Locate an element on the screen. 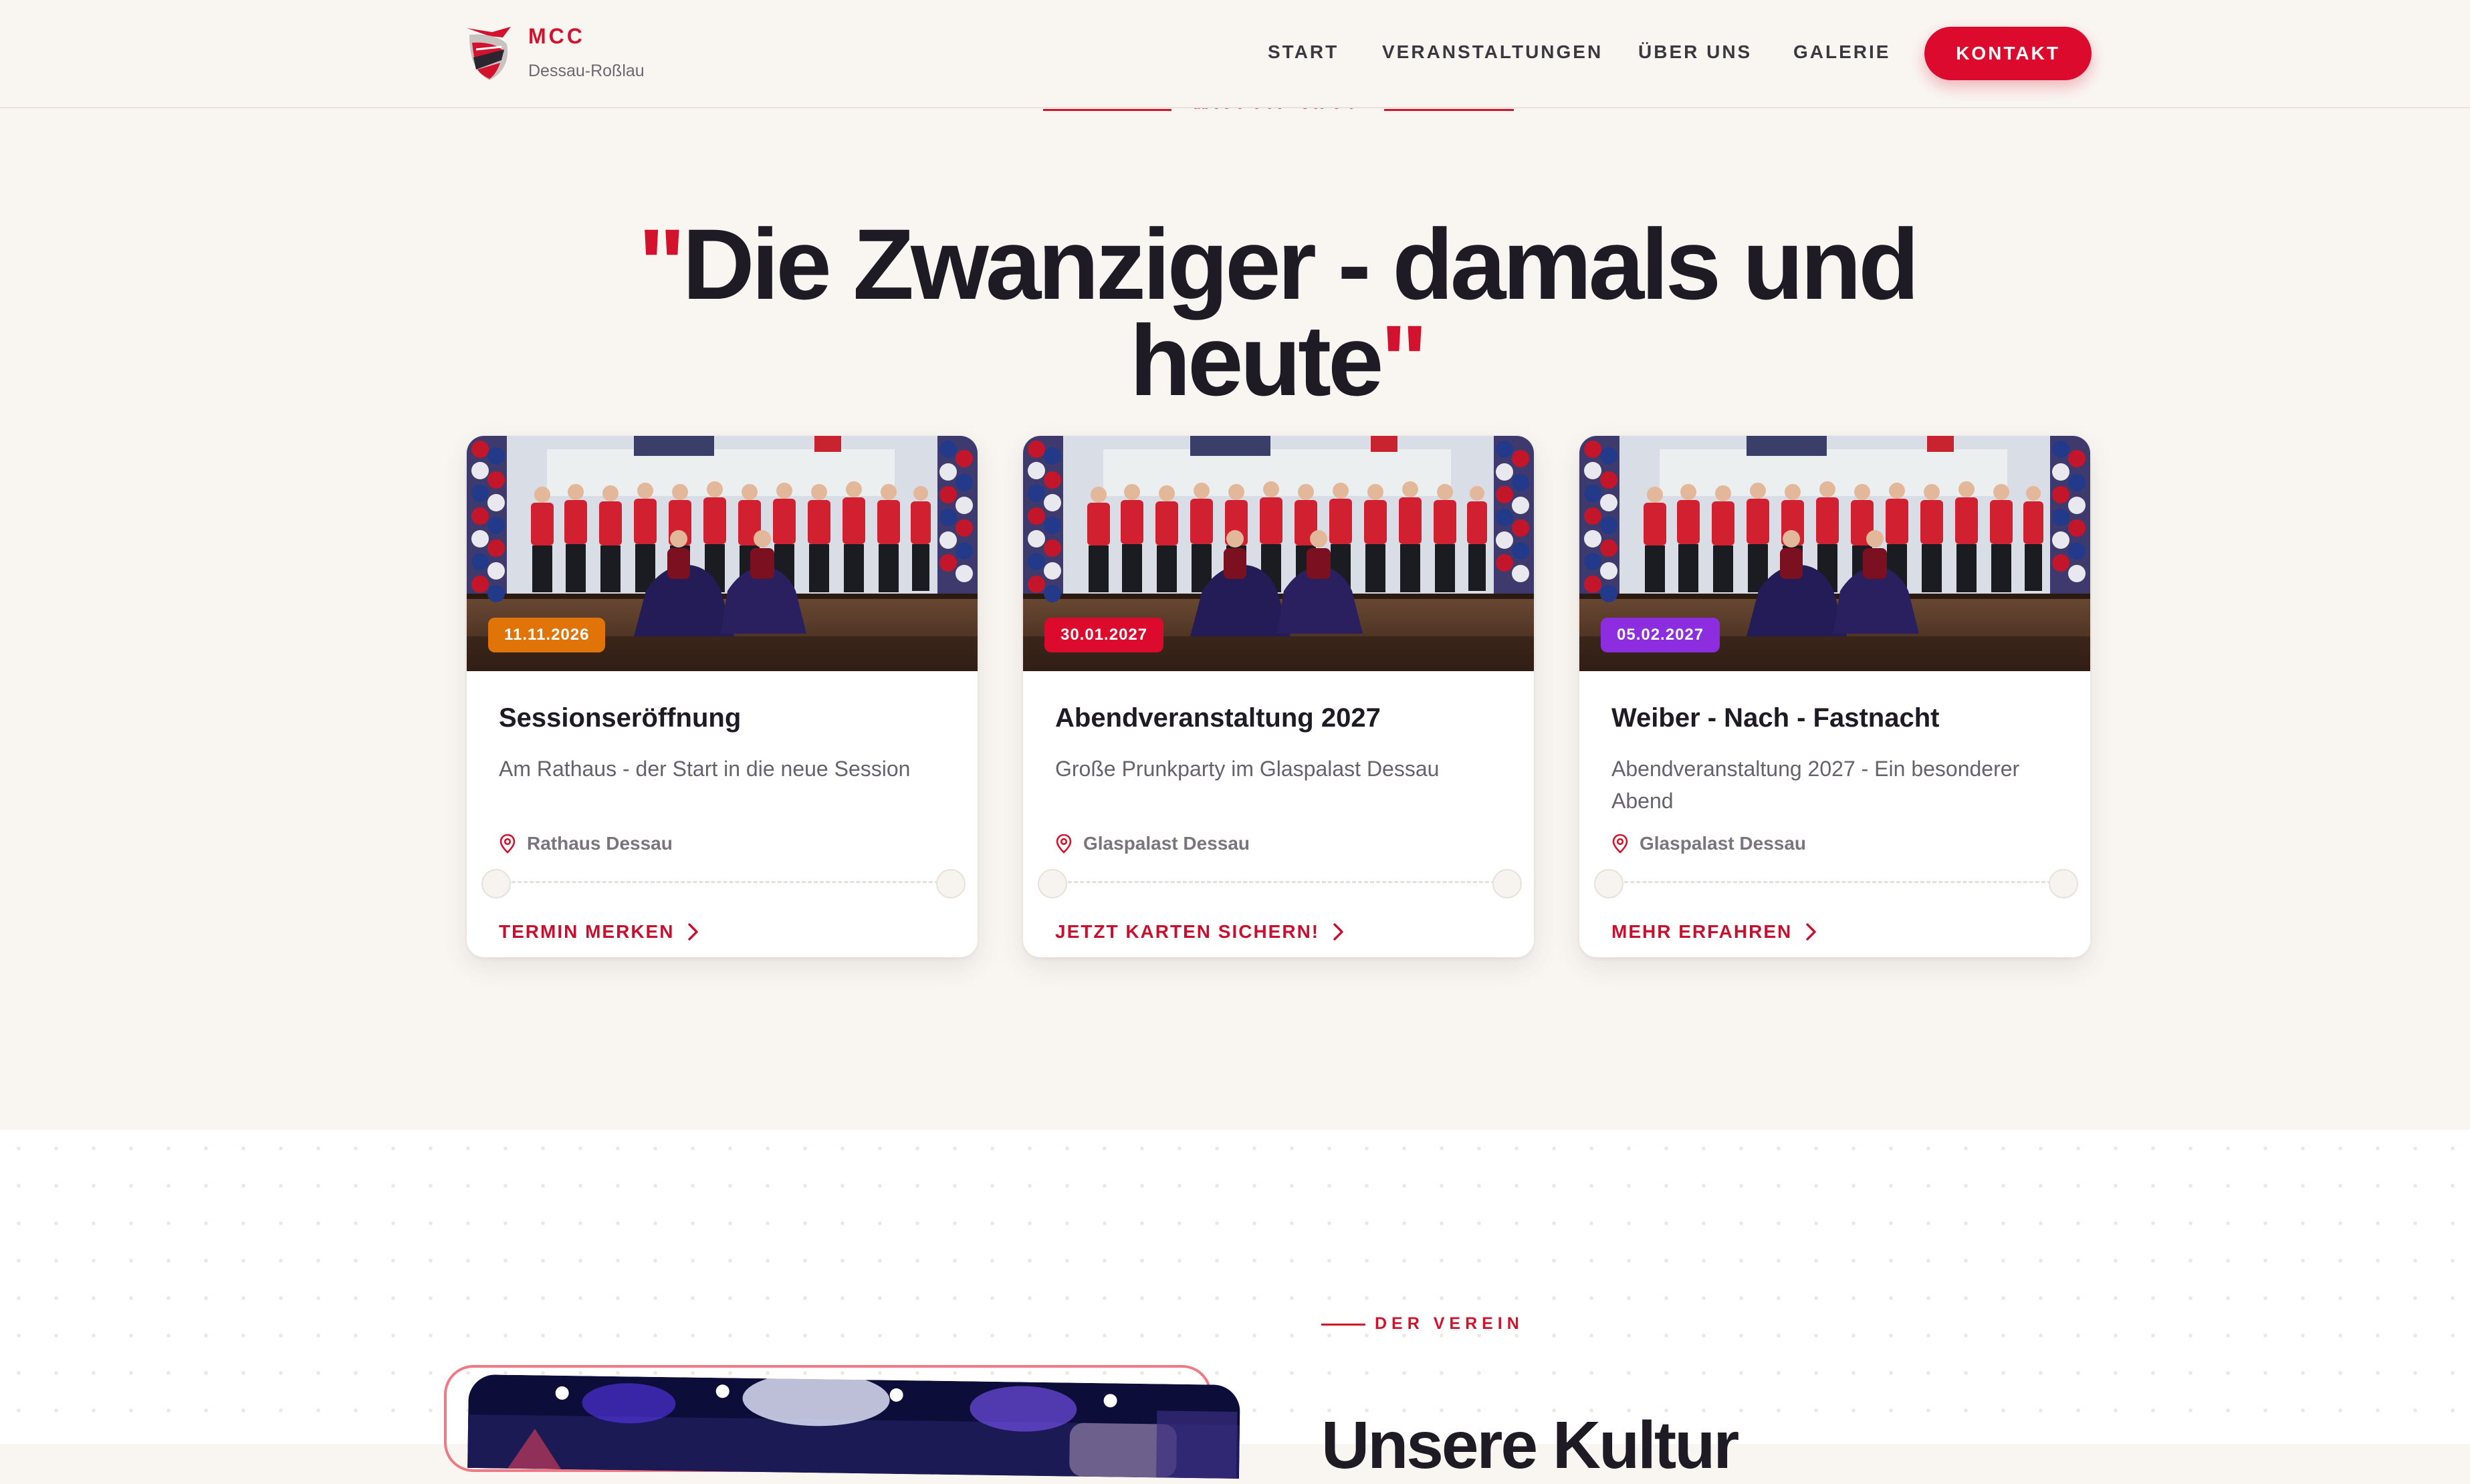 This screenshot has height=1484, width=2470. eyebrow-divider is located at coordinates (1343, 1325).